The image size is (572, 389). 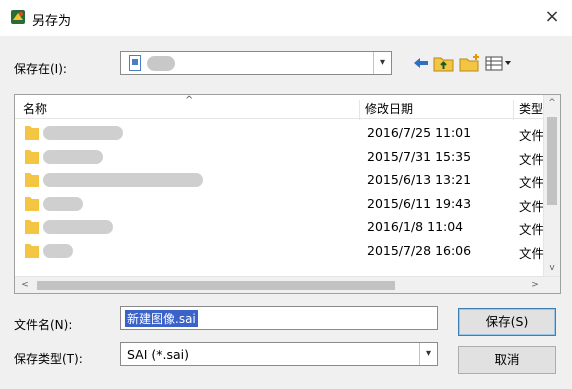 What do you see at coordinates (419, 203) in the screenshot?
I see `modified-date: 2015/6/11 19:43` at bounding box center [419, 203].